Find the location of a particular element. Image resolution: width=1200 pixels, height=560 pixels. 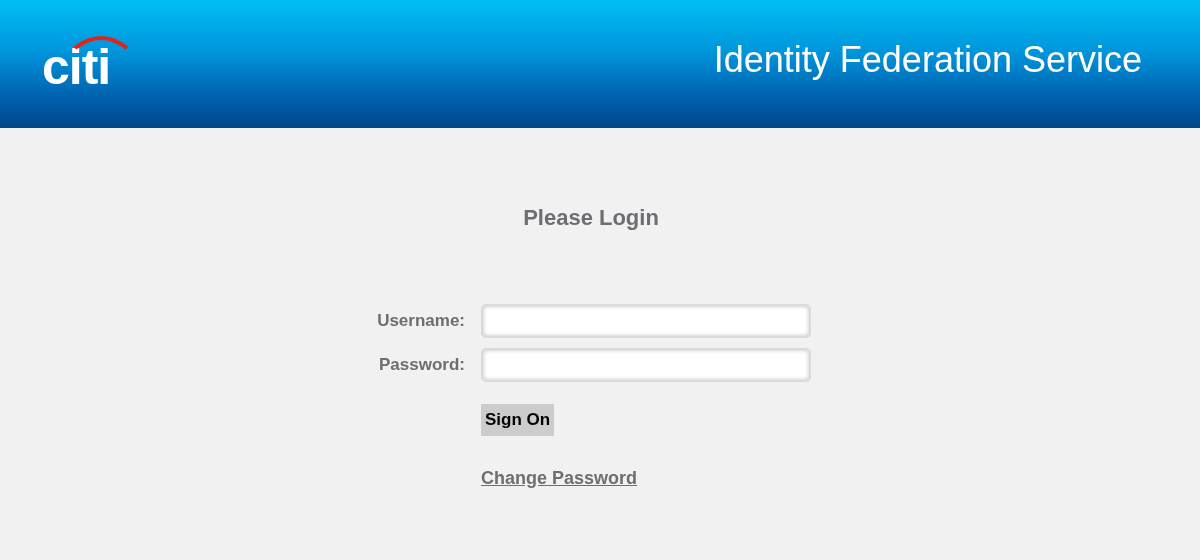

header-title: Identity Federation Service is located at coordinates (927, 60).